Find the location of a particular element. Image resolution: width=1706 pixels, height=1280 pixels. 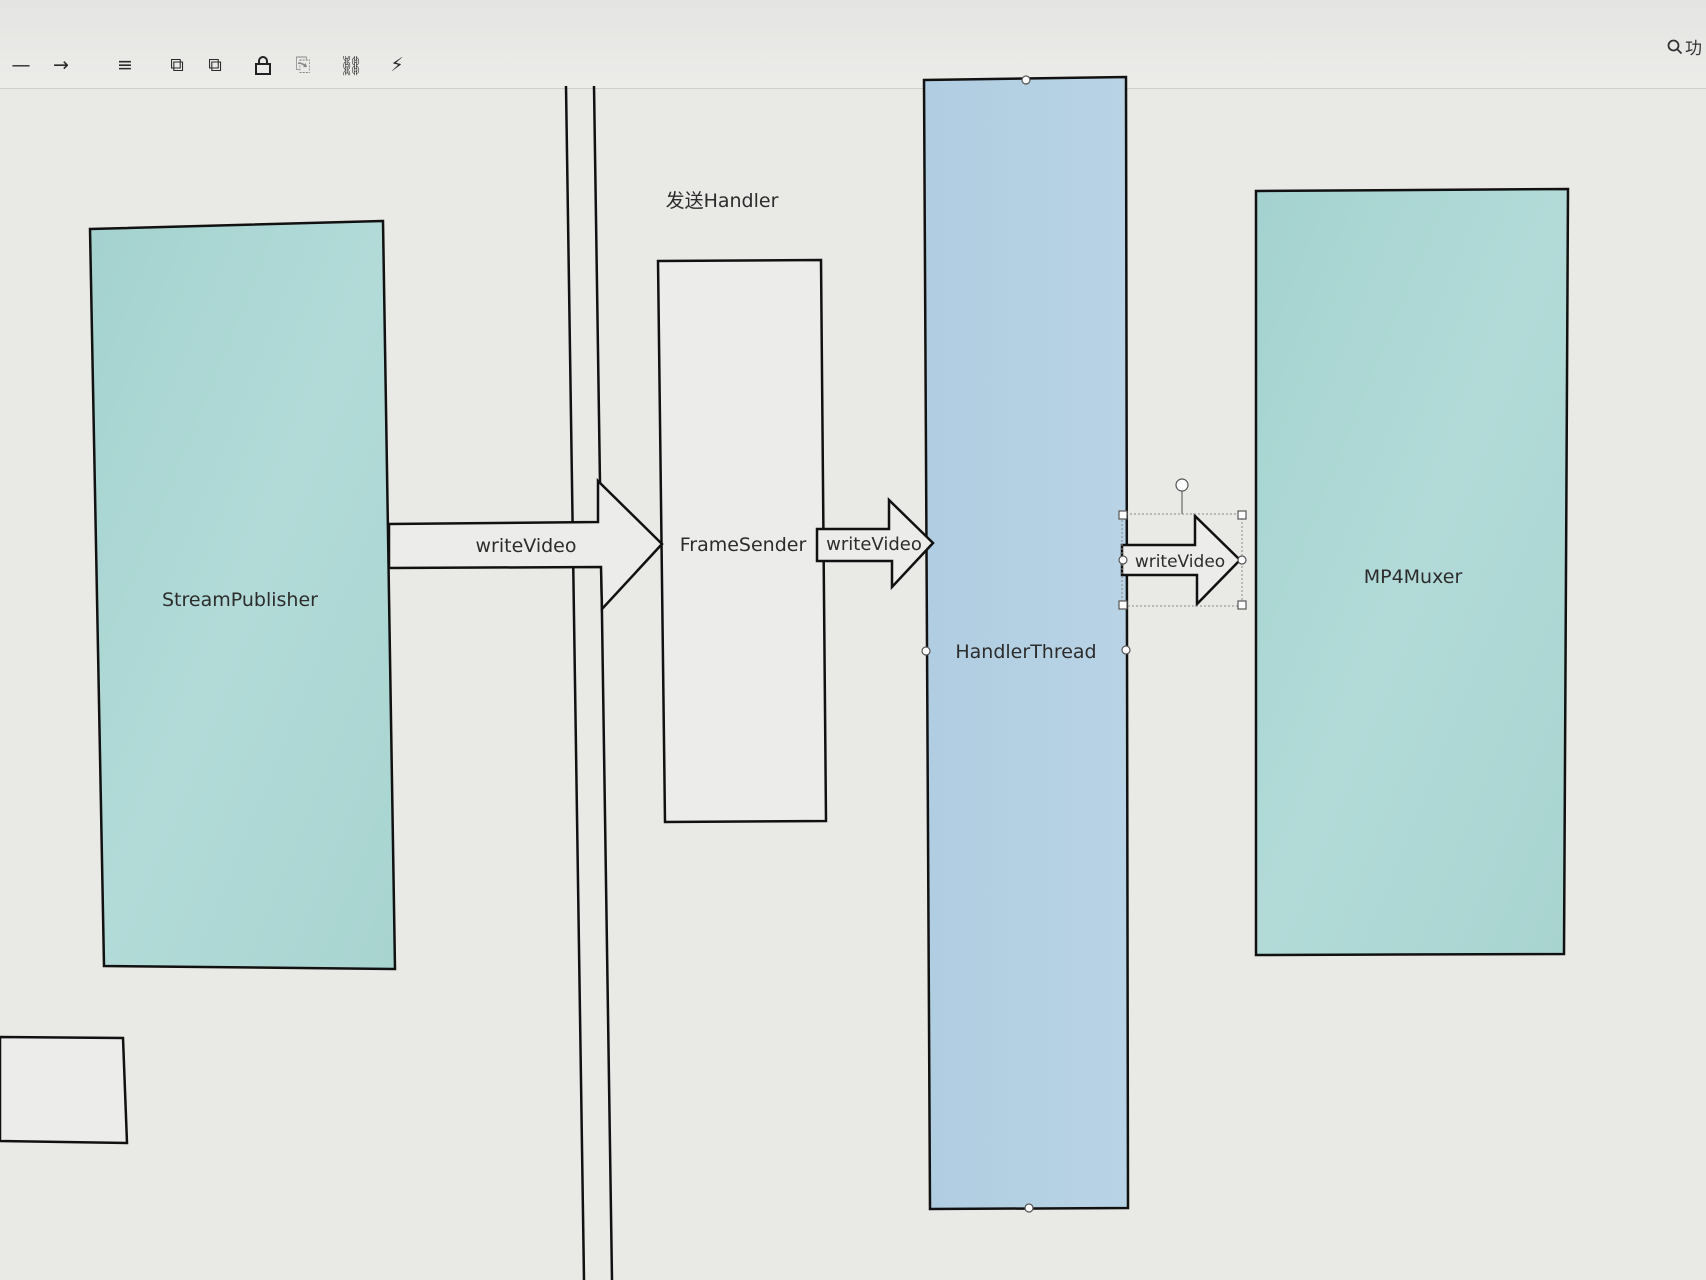

handler-thread-label: HandlerThread is located at coordinates (1025, 652).